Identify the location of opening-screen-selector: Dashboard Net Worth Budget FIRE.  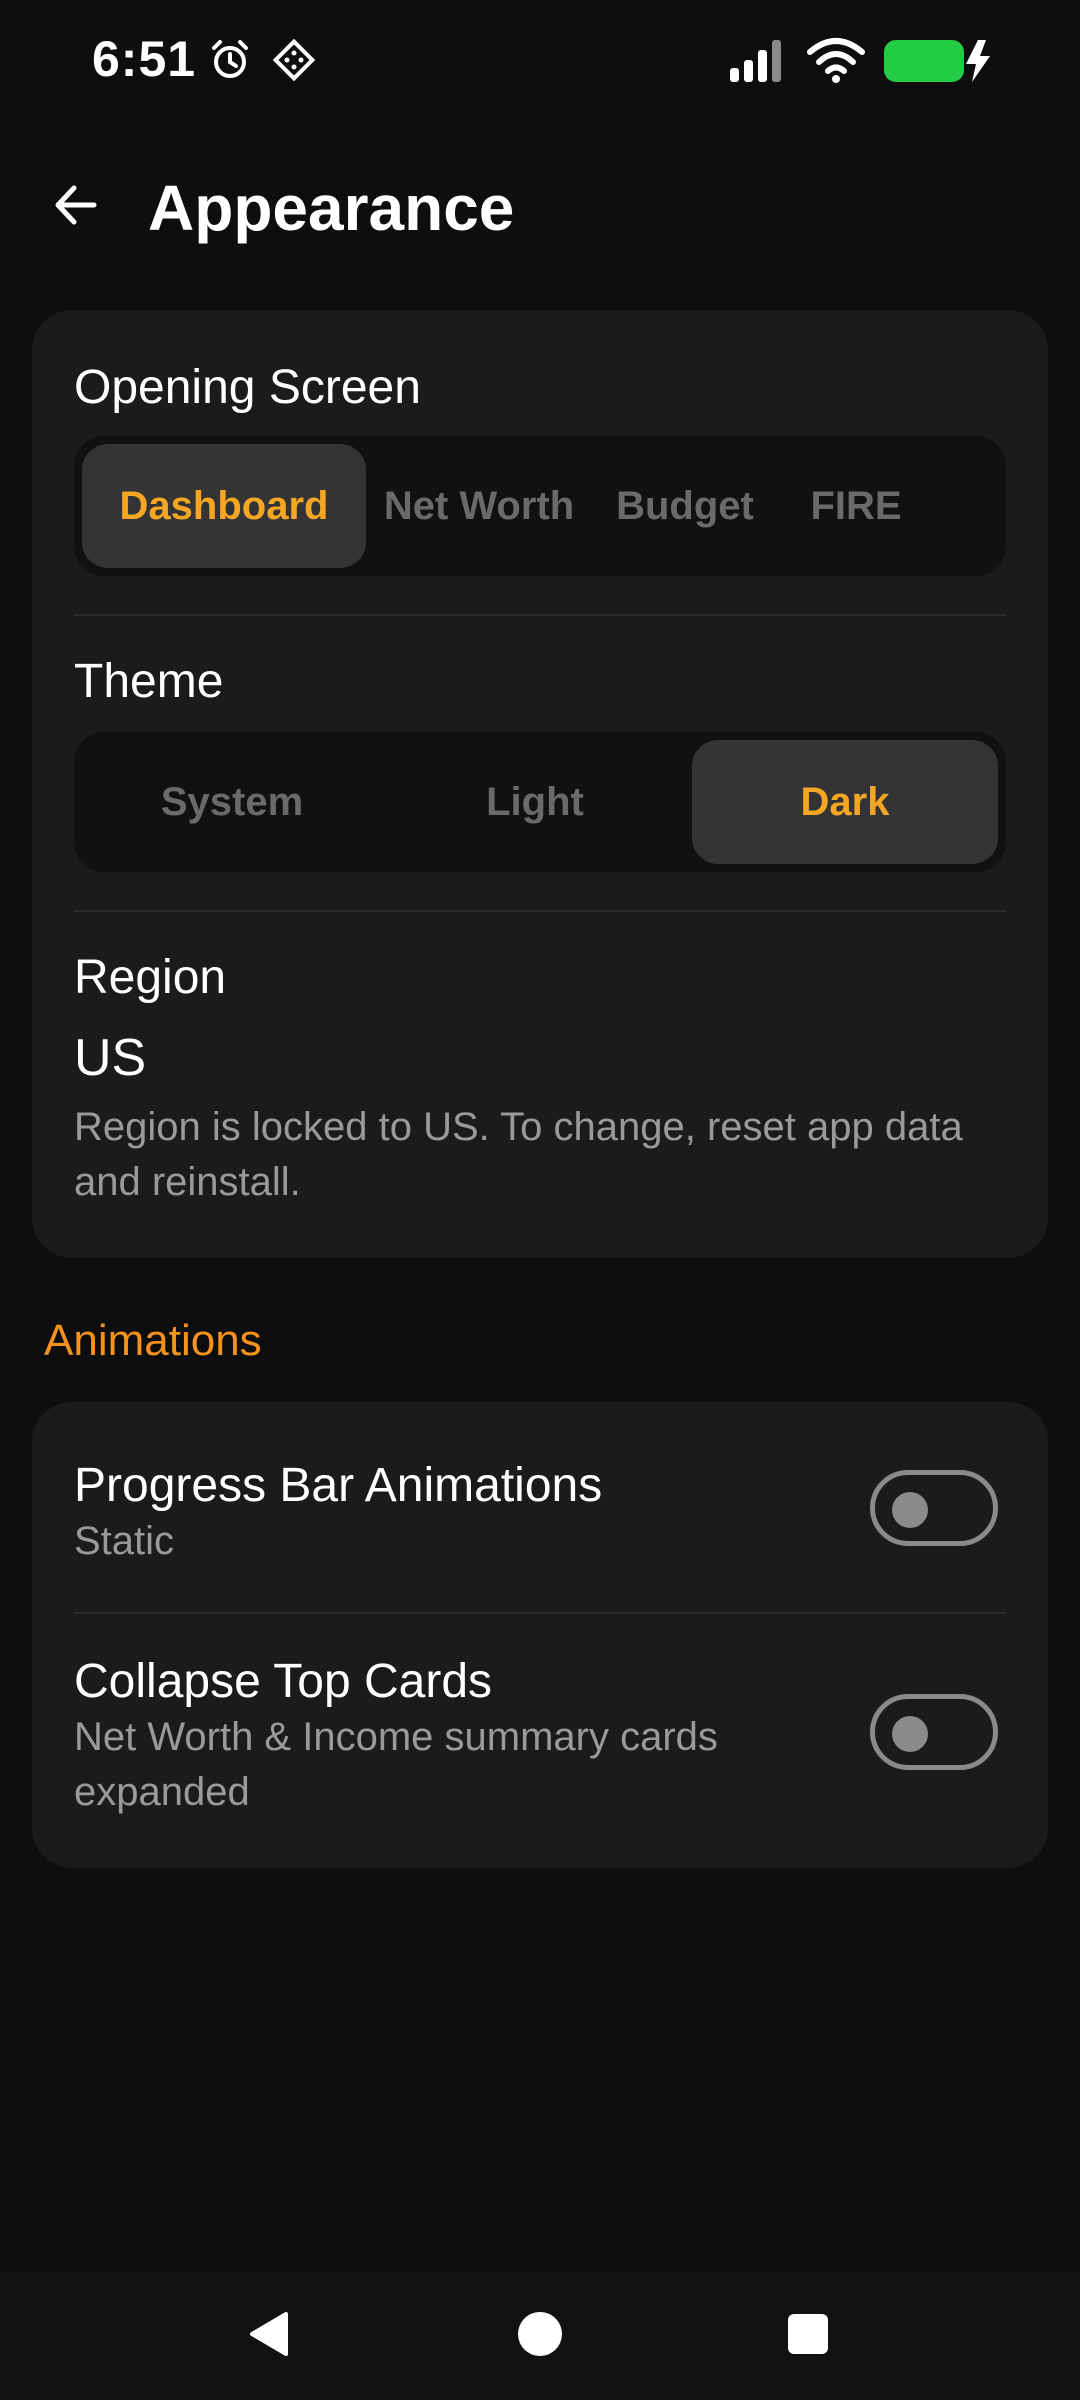
(540, 506).